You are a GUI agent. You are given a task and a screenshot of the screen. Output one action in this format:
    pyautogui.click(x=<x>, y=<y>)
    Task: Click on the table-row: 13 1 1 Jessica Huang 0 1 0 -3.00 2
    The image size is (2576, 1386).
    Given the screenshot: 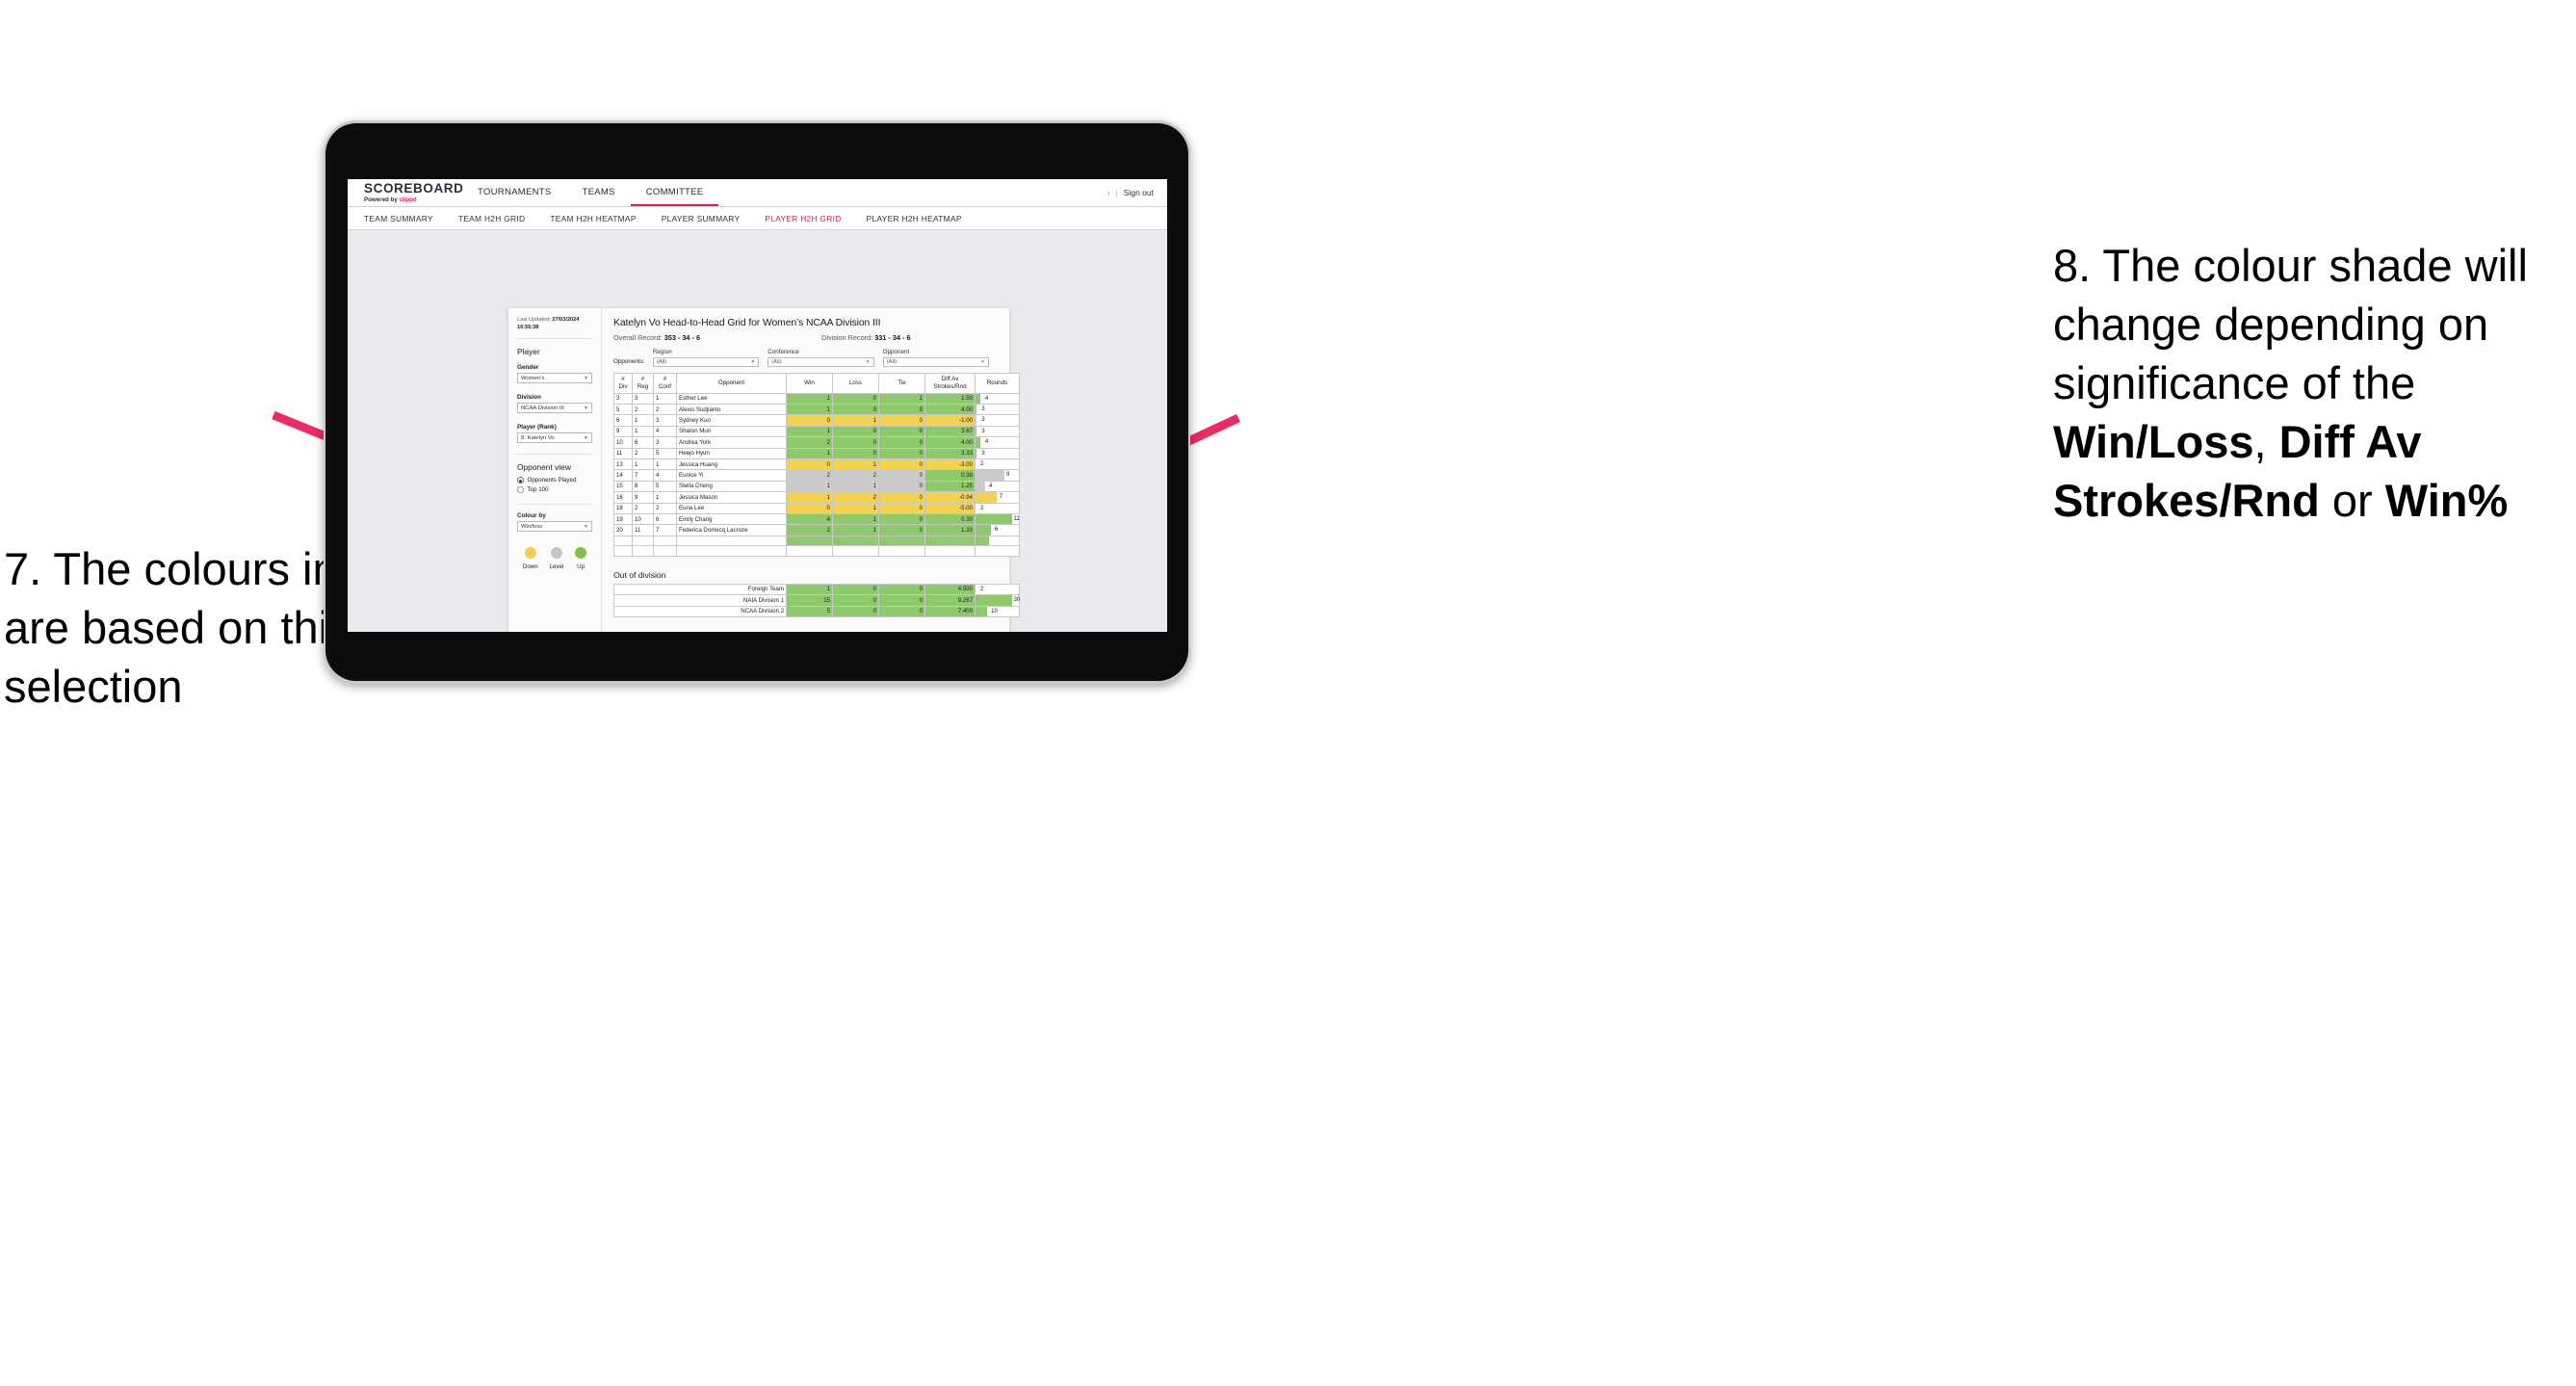 What is the action you would take?
    pyautogui.click(x=816, y=464)
    